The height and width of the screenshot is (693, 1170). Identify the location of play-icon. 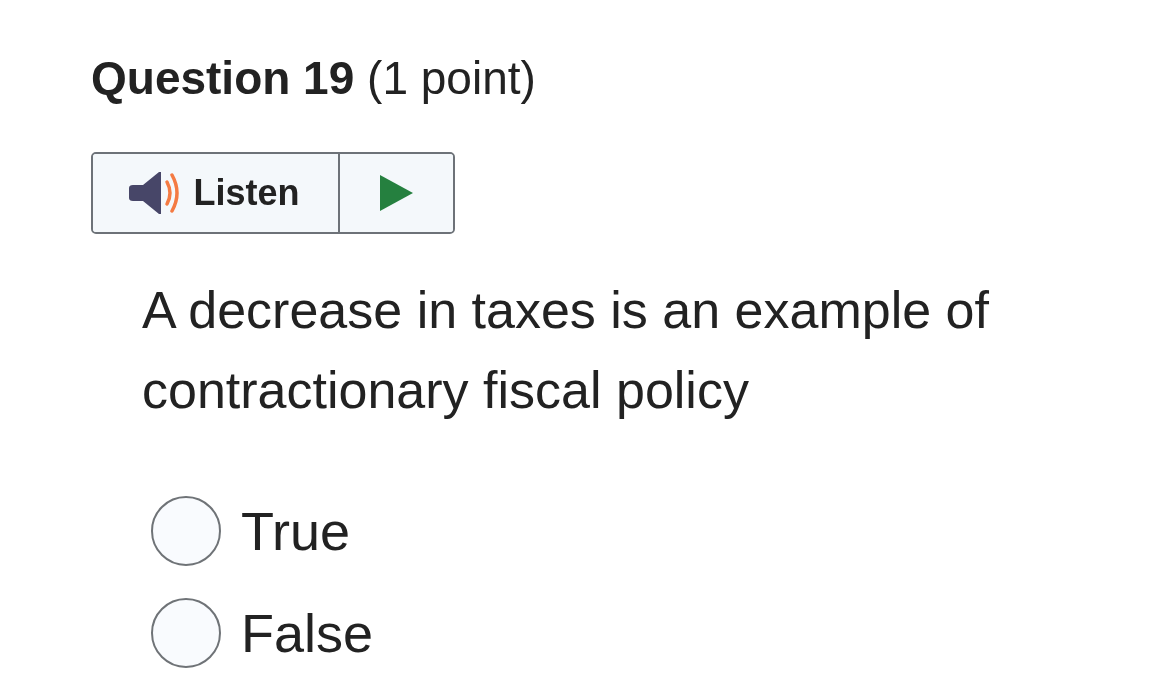
(396, 193).